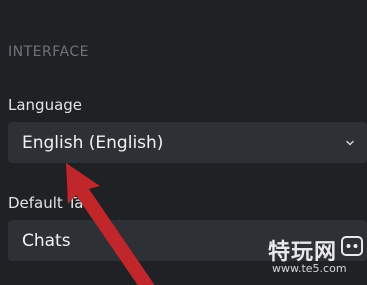 The width and height of the screenshot is (367, 285). I want to click on watermark-url: www.te5.com, so click(309, 268).